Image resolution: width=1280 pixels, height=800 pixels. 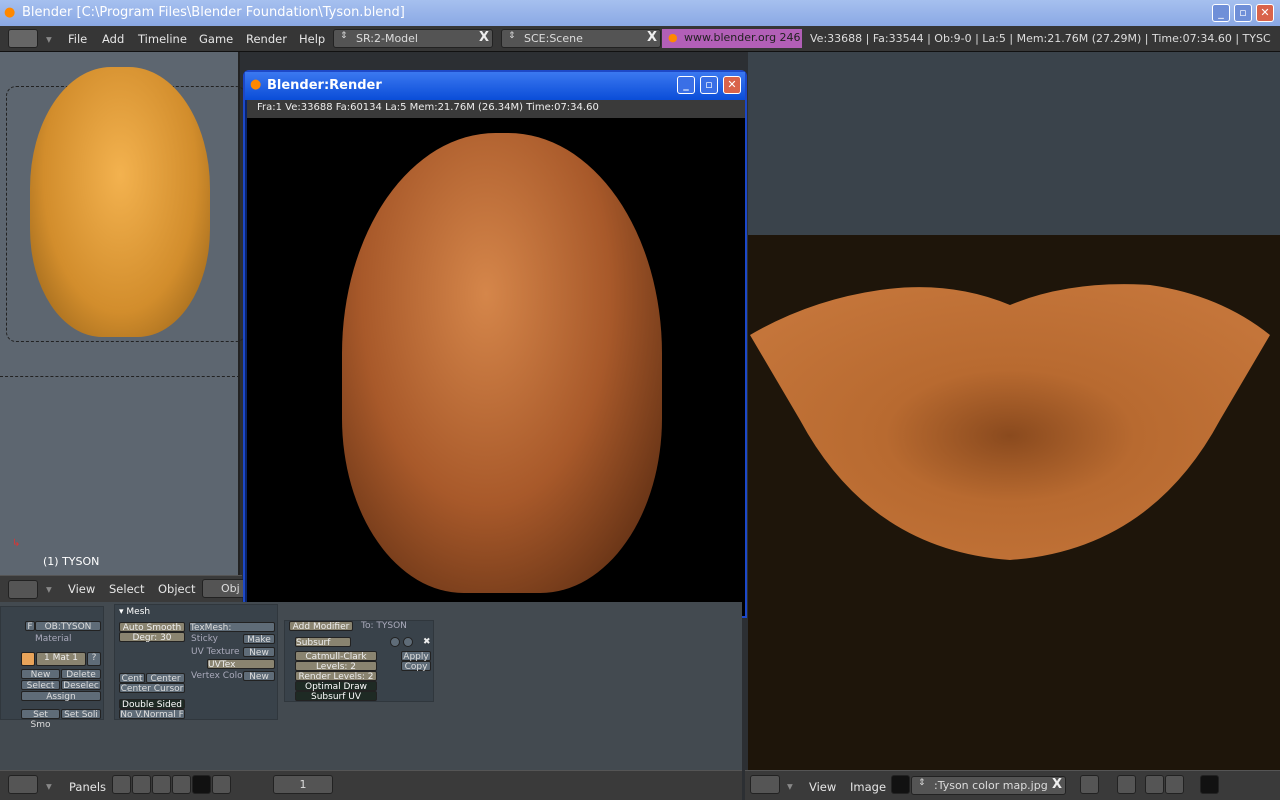 I want to click on paint-brush-icon, so click(x=900, y=784).